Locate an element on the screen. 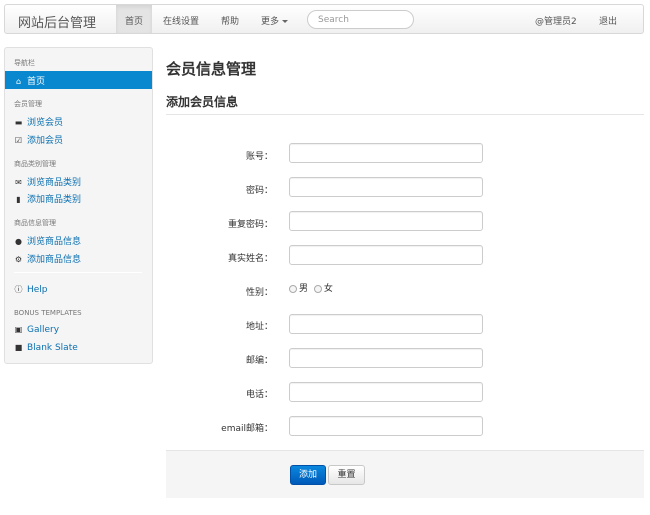 This screenshot has height=515, width=650. gear-icon: ⚙ is located at coordinates (18, 259).